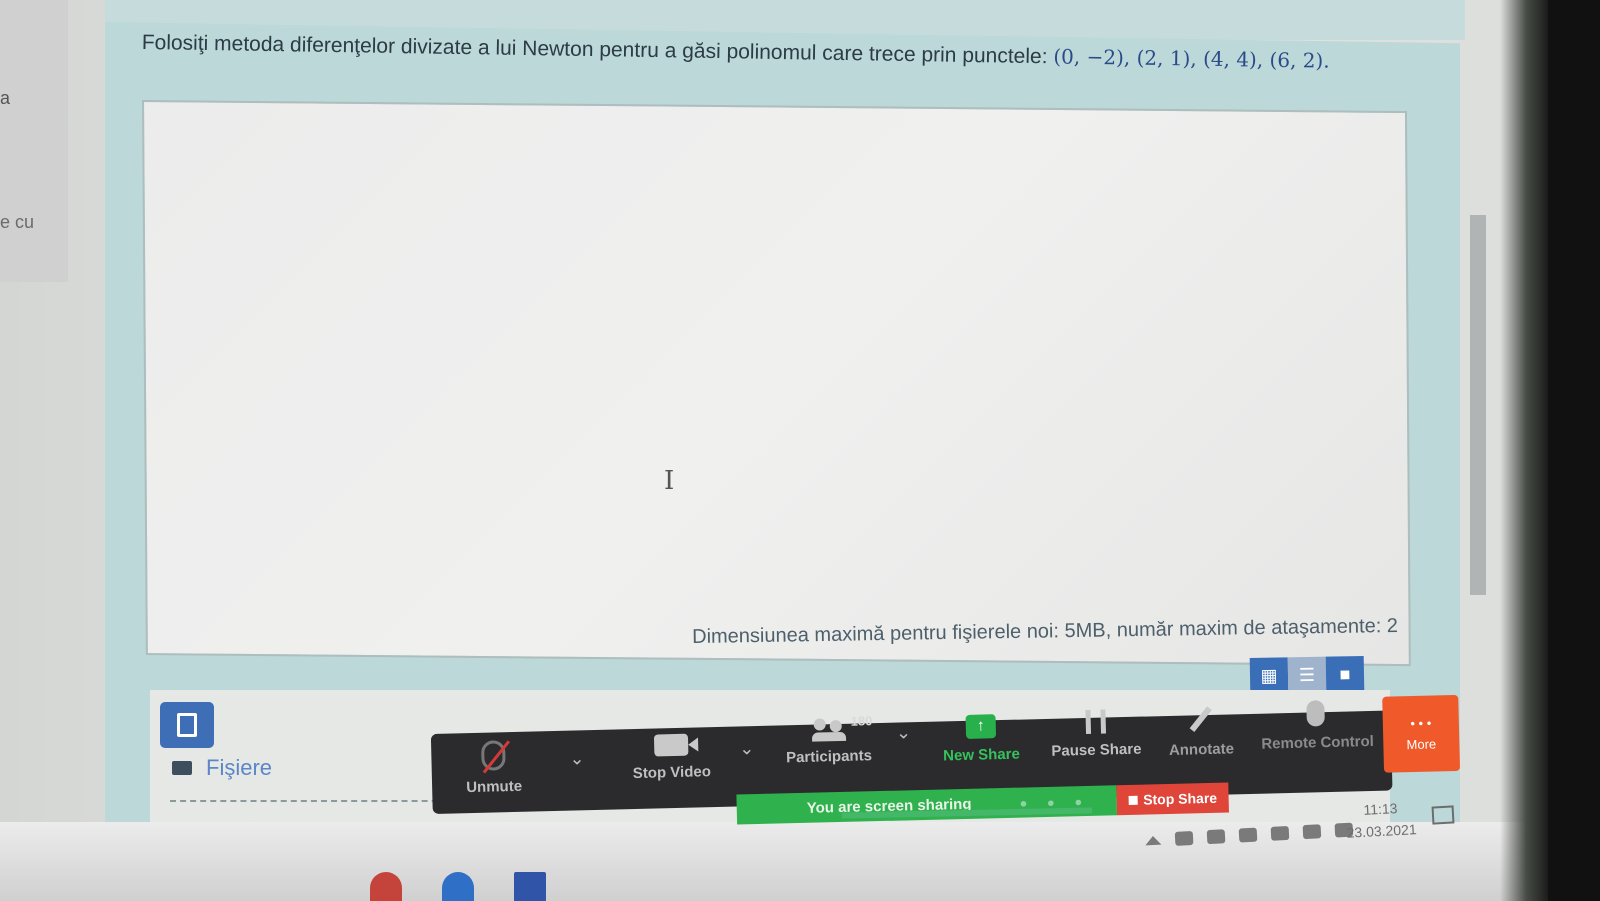 This screenshot has width=1600, height=901. I want to click on browser-app-icon, so click(386, 886).